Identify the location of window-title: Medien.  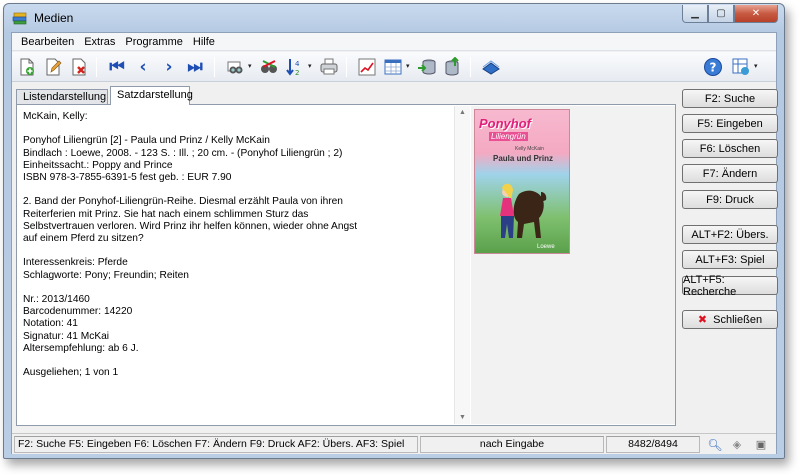
(54, 18).